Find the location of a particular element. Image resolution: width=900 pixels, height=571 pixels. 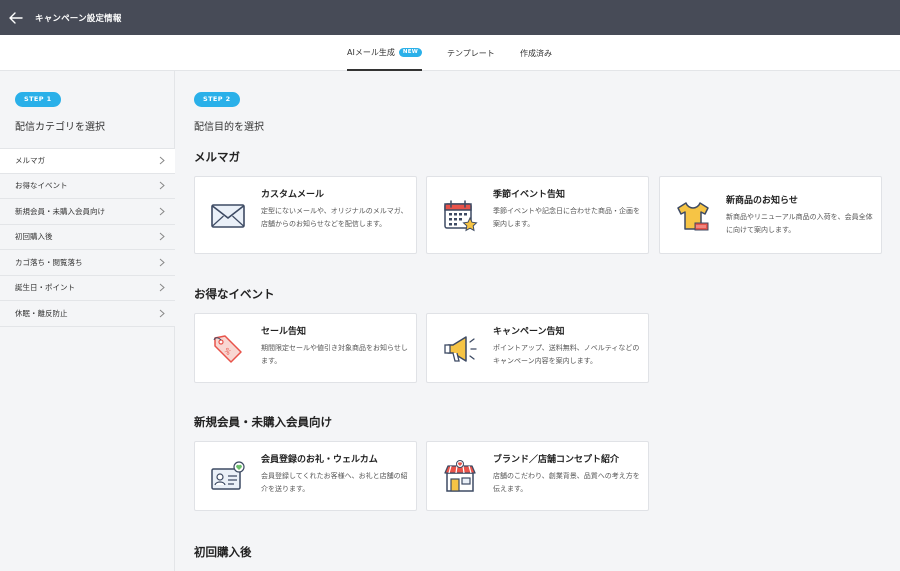

sidebar-item-event: お得なイベント is located at coordinates (87, 186).